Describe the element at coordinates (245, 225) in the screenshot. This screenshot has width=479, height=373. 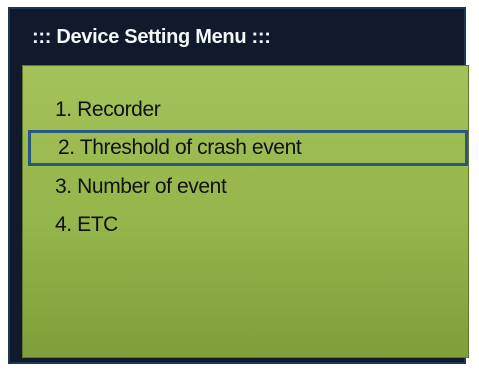
I see `menu-item-etc: 4. ETC` at that location.